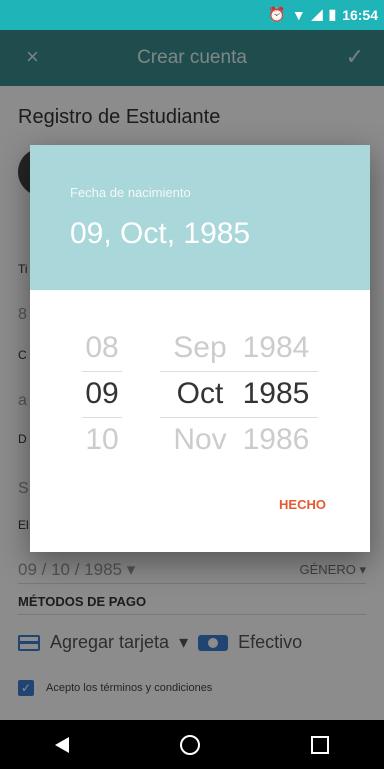  Describe the element at coordinates (62, 744) in the screenshot. I see `back-icon` at that location.